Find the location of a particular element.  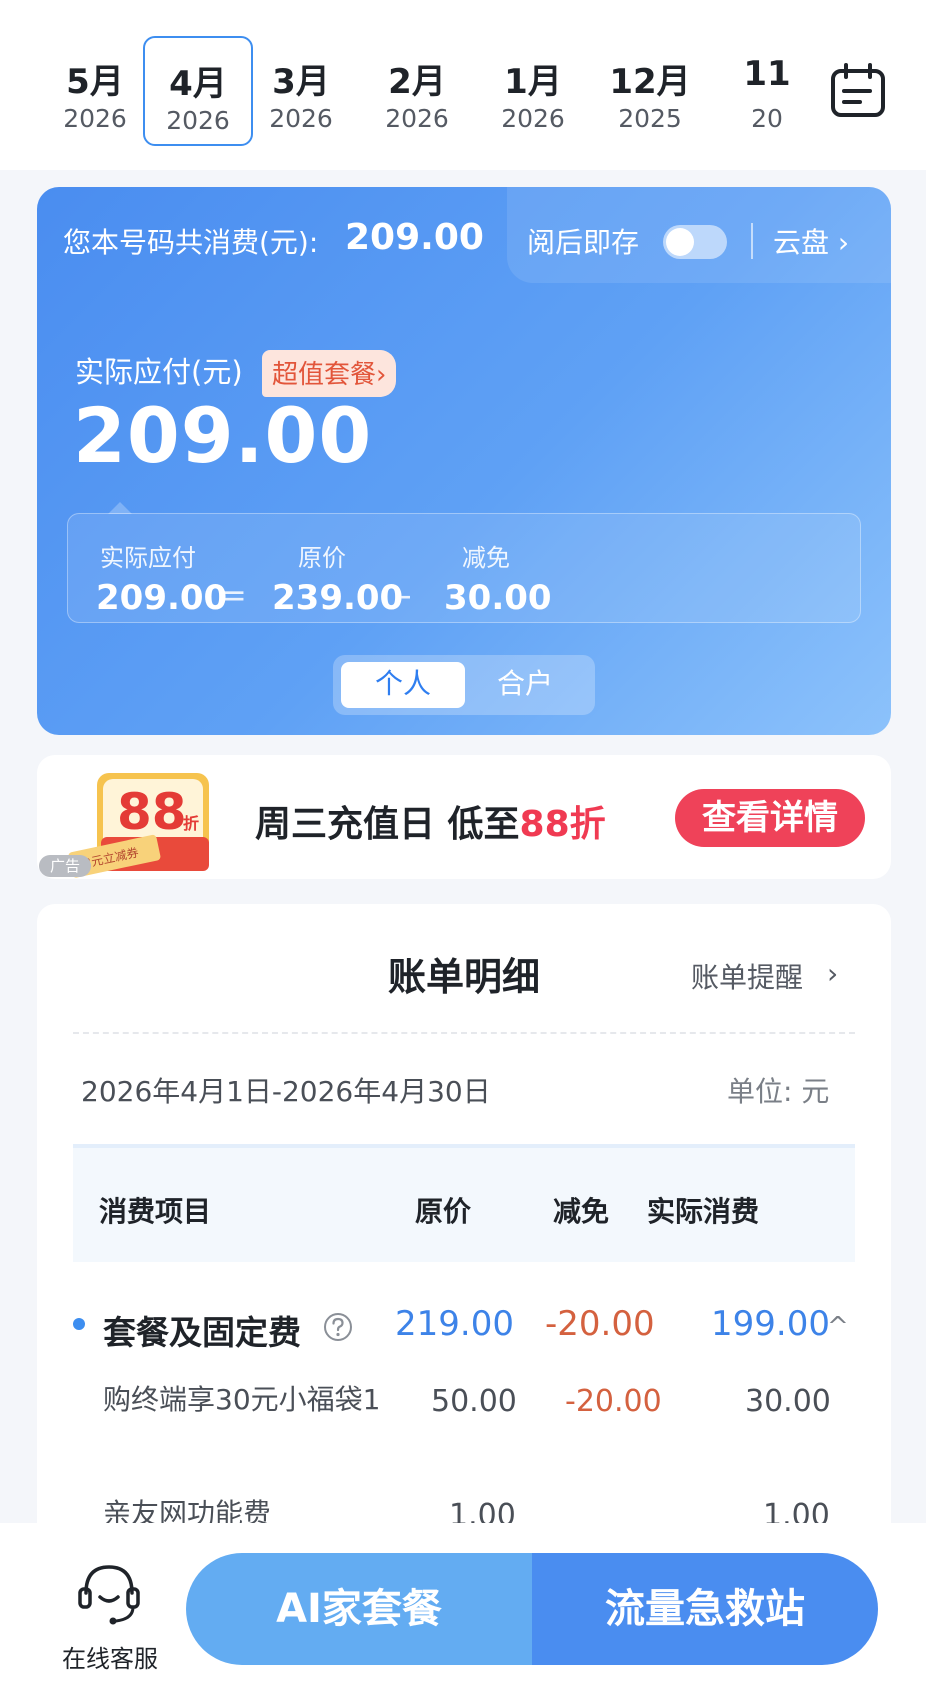

table-row-discount: -20.00 is located at coordinates (613, 1401).